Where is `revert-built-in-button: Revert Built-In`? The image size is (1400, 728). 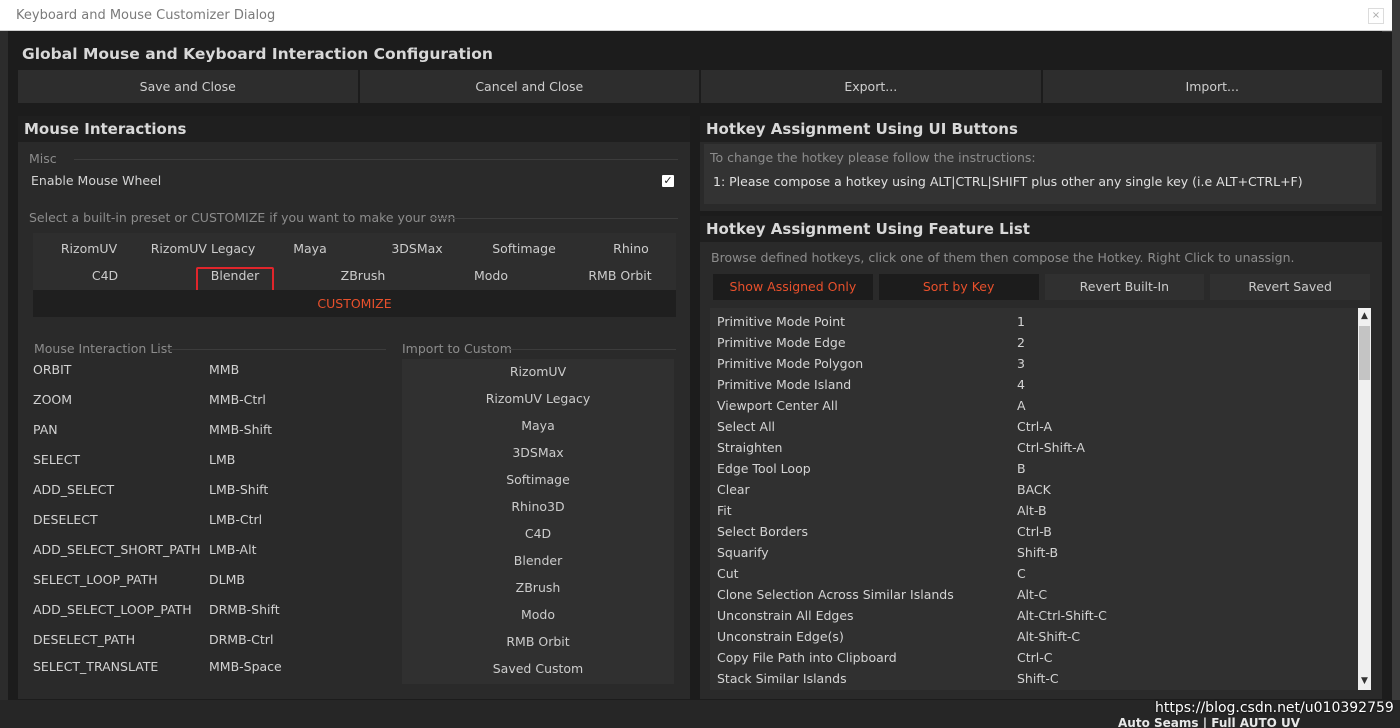 revert-built-in-button: Revert Built-In is located at coordinates (1124, 287).